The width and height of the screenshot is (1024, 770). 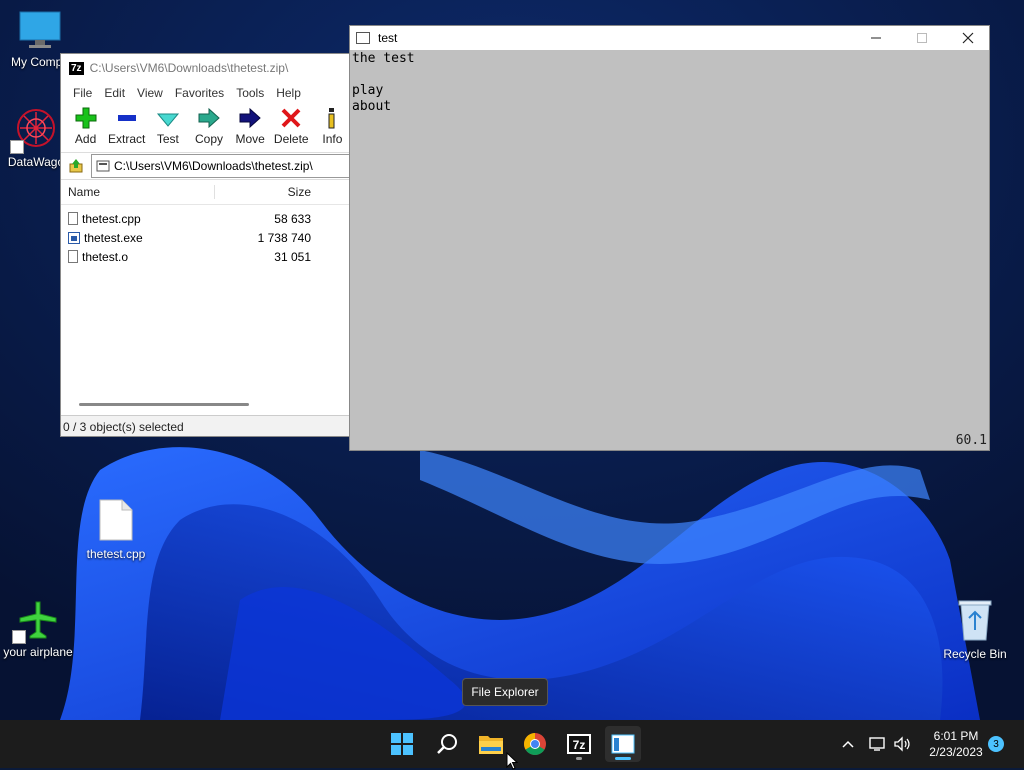 I want to click on file-name: thetest.cpp, so click(x=111, y=218).